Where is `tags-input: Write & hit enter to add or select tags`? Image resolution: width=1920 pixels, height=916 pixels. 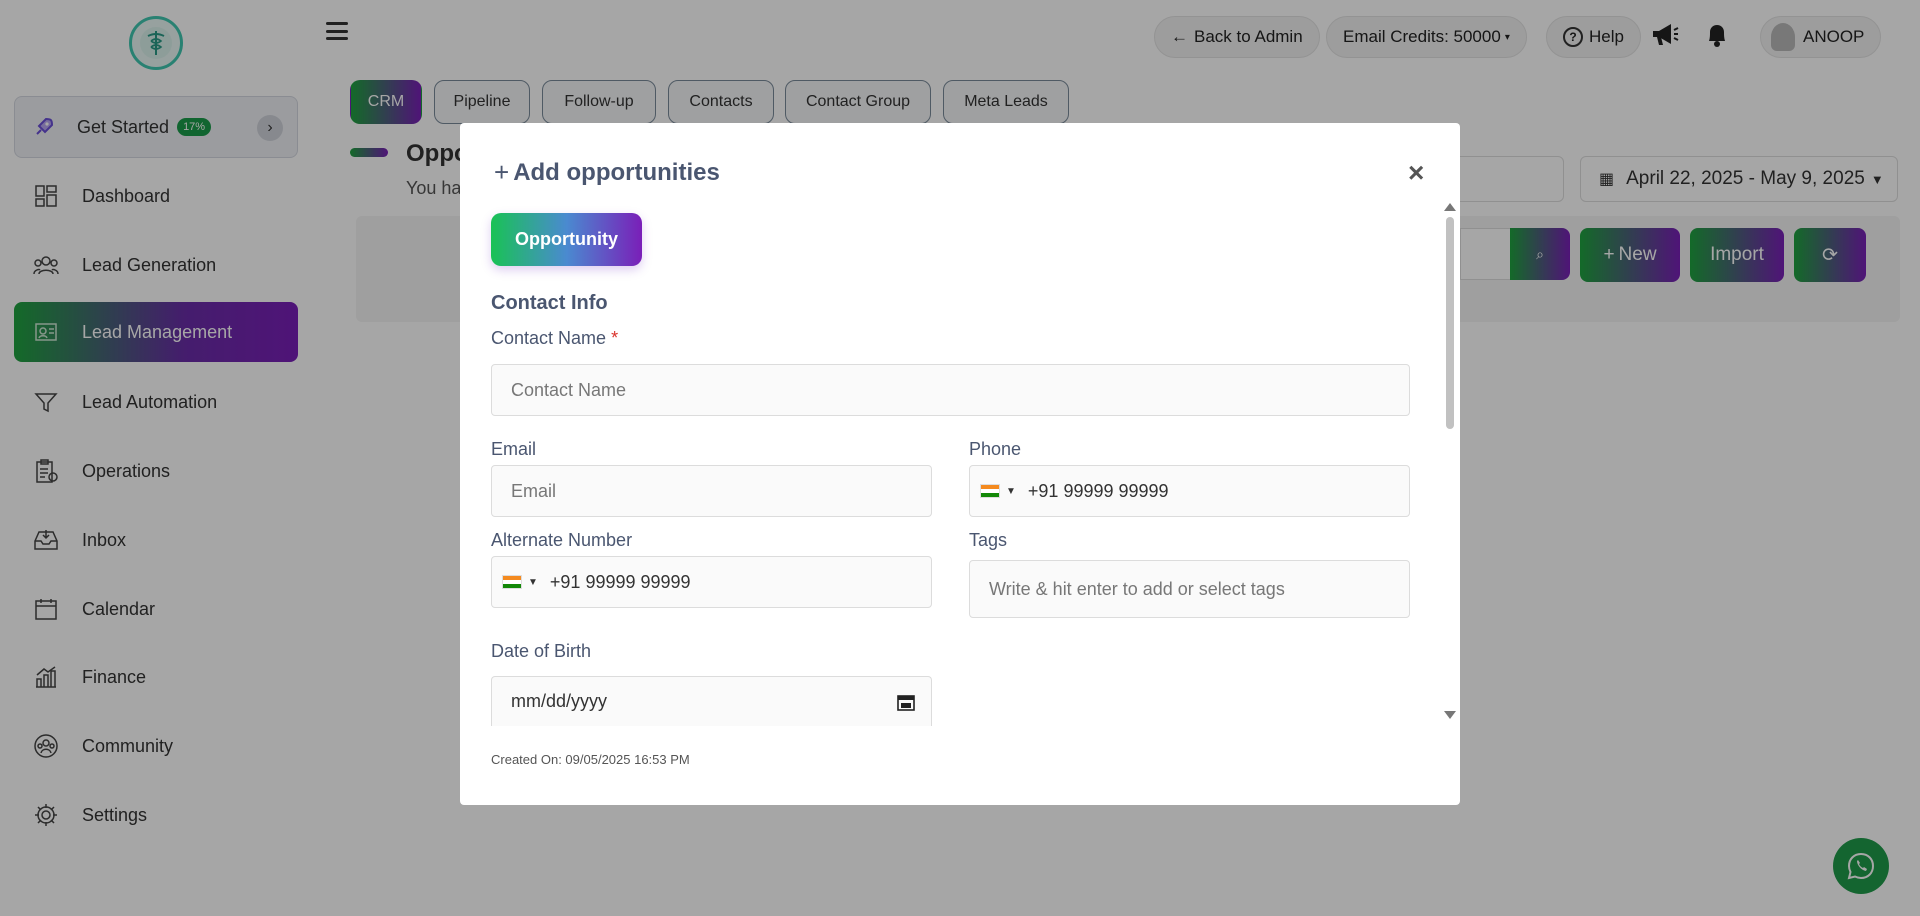
tags-input: Write & hit enter to add or select tags is located at coordinates (1189, 589).